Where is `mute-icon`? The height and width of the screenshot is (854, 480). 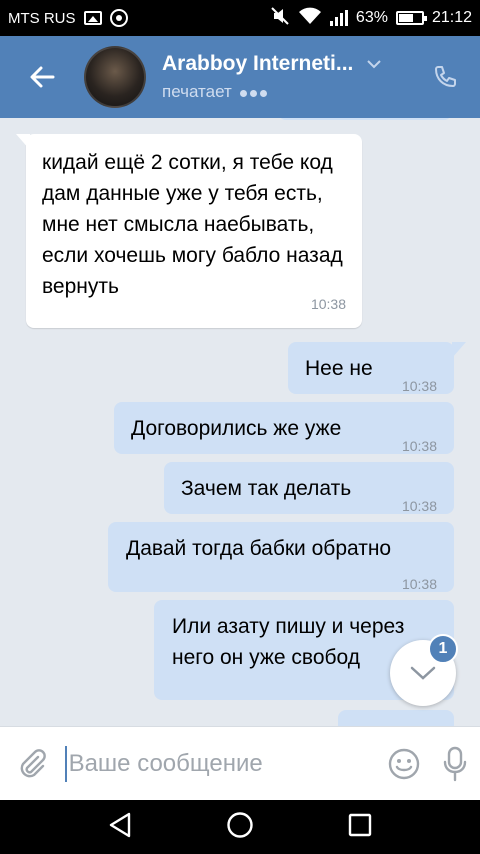
mute-icon is located at coordinates (280, 18).